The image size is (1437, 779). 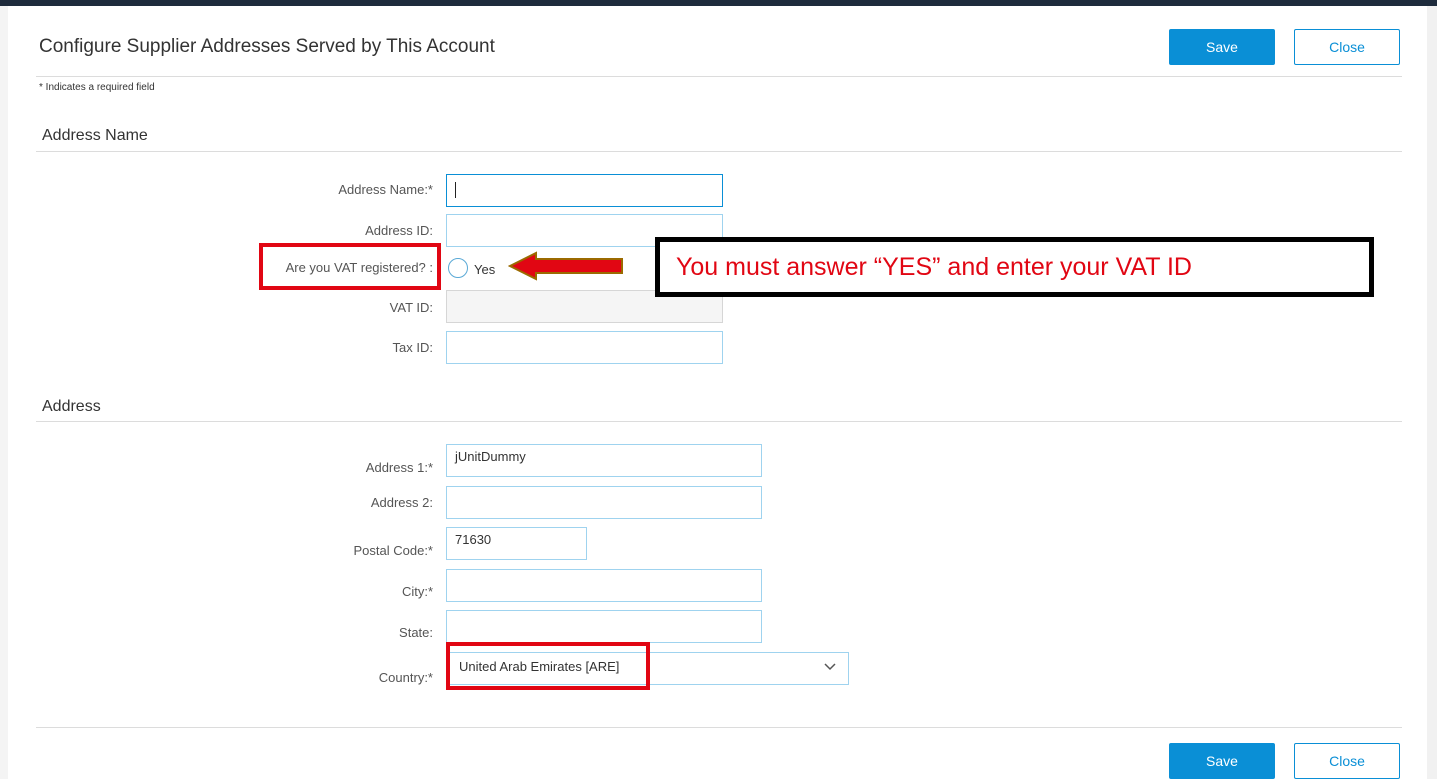 What do you see at coordinates (458, 268) in the screenshot?
I see `vat-yes-radio` at bounding box center [458, 268].